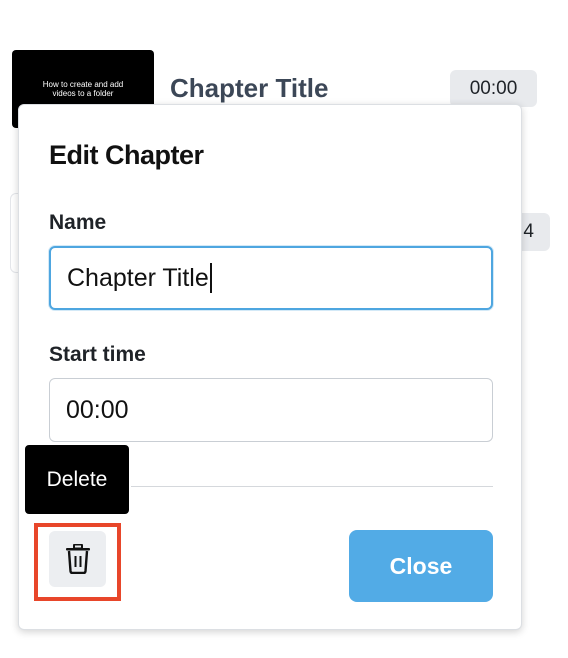  What do you see at coordinates (493, 88) in the screenshot?
I see `chapter-time-badge: 00:00` at bounding box center [493, 88].